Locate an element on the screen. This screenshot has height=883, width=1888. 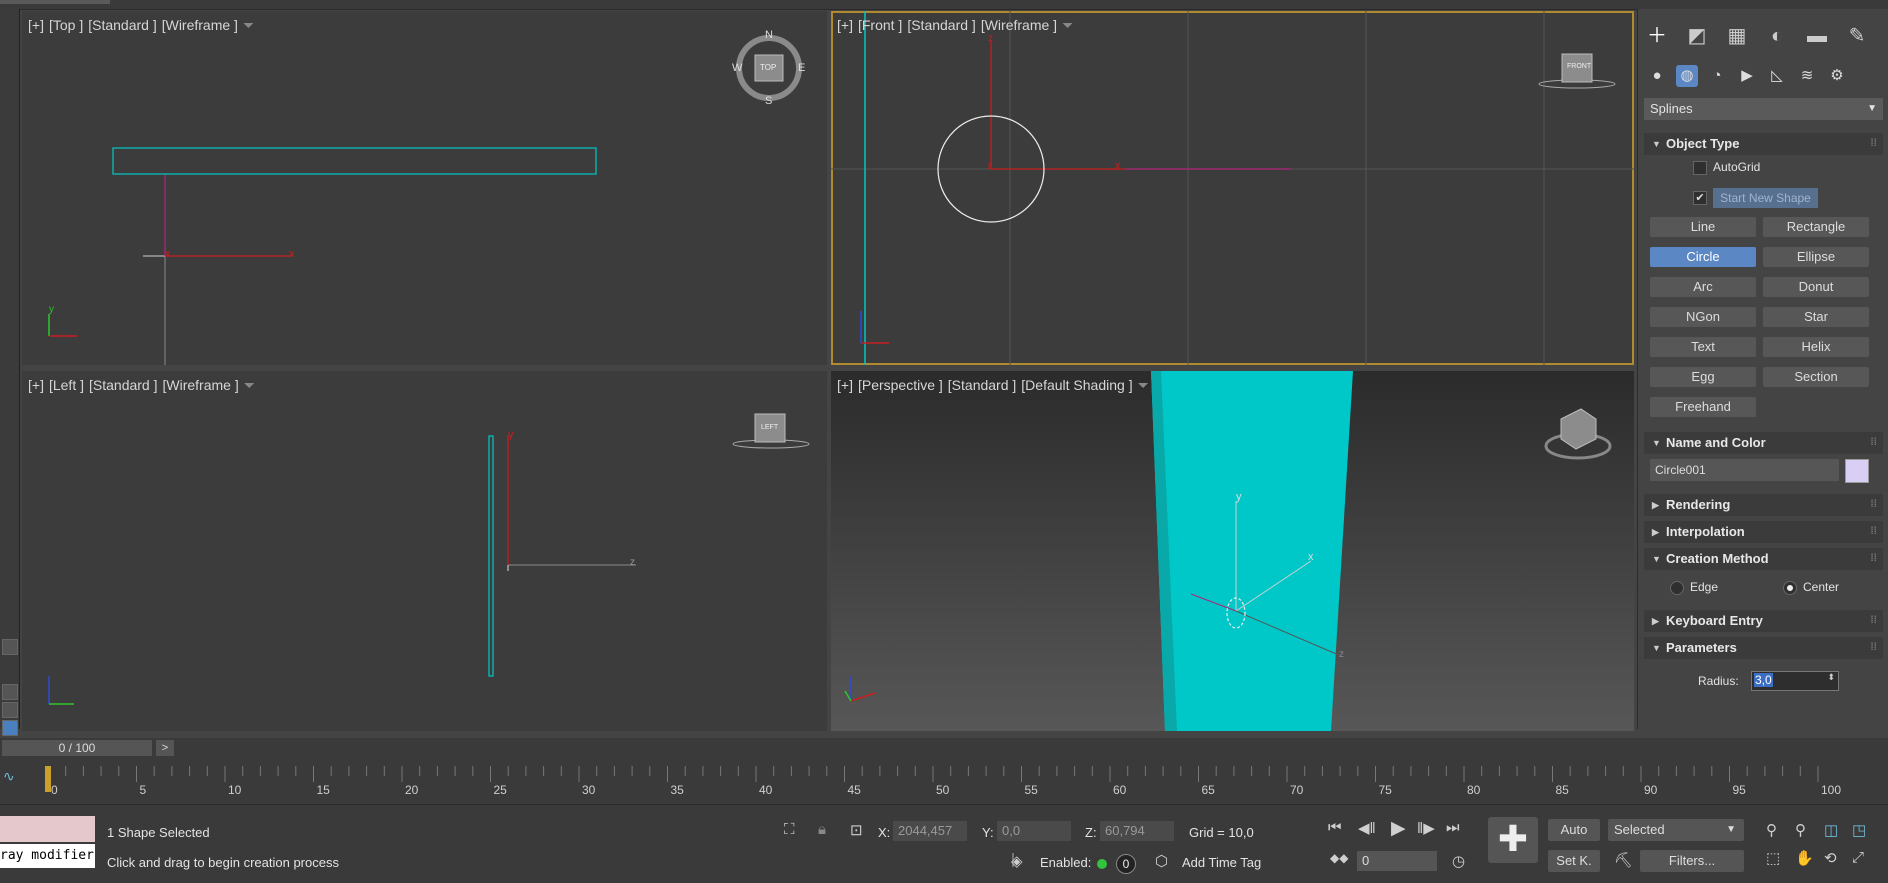
display-tab-icon: ▬ is located at coordinates (1817, 36).